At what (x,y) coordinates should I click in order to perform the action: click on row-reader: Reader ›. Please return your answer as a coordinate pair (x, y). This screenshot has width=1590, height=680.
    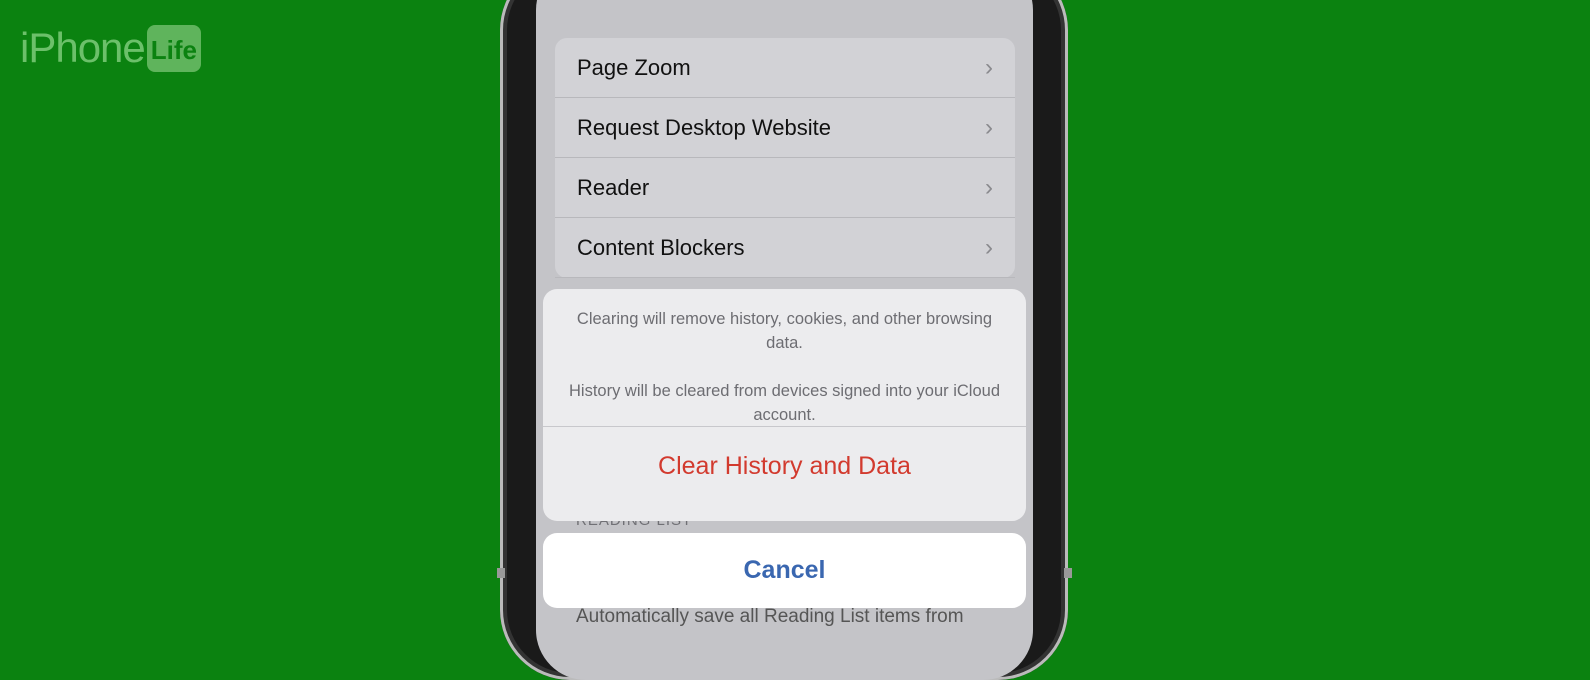
    Looking at the image, I should click on (785, 188).